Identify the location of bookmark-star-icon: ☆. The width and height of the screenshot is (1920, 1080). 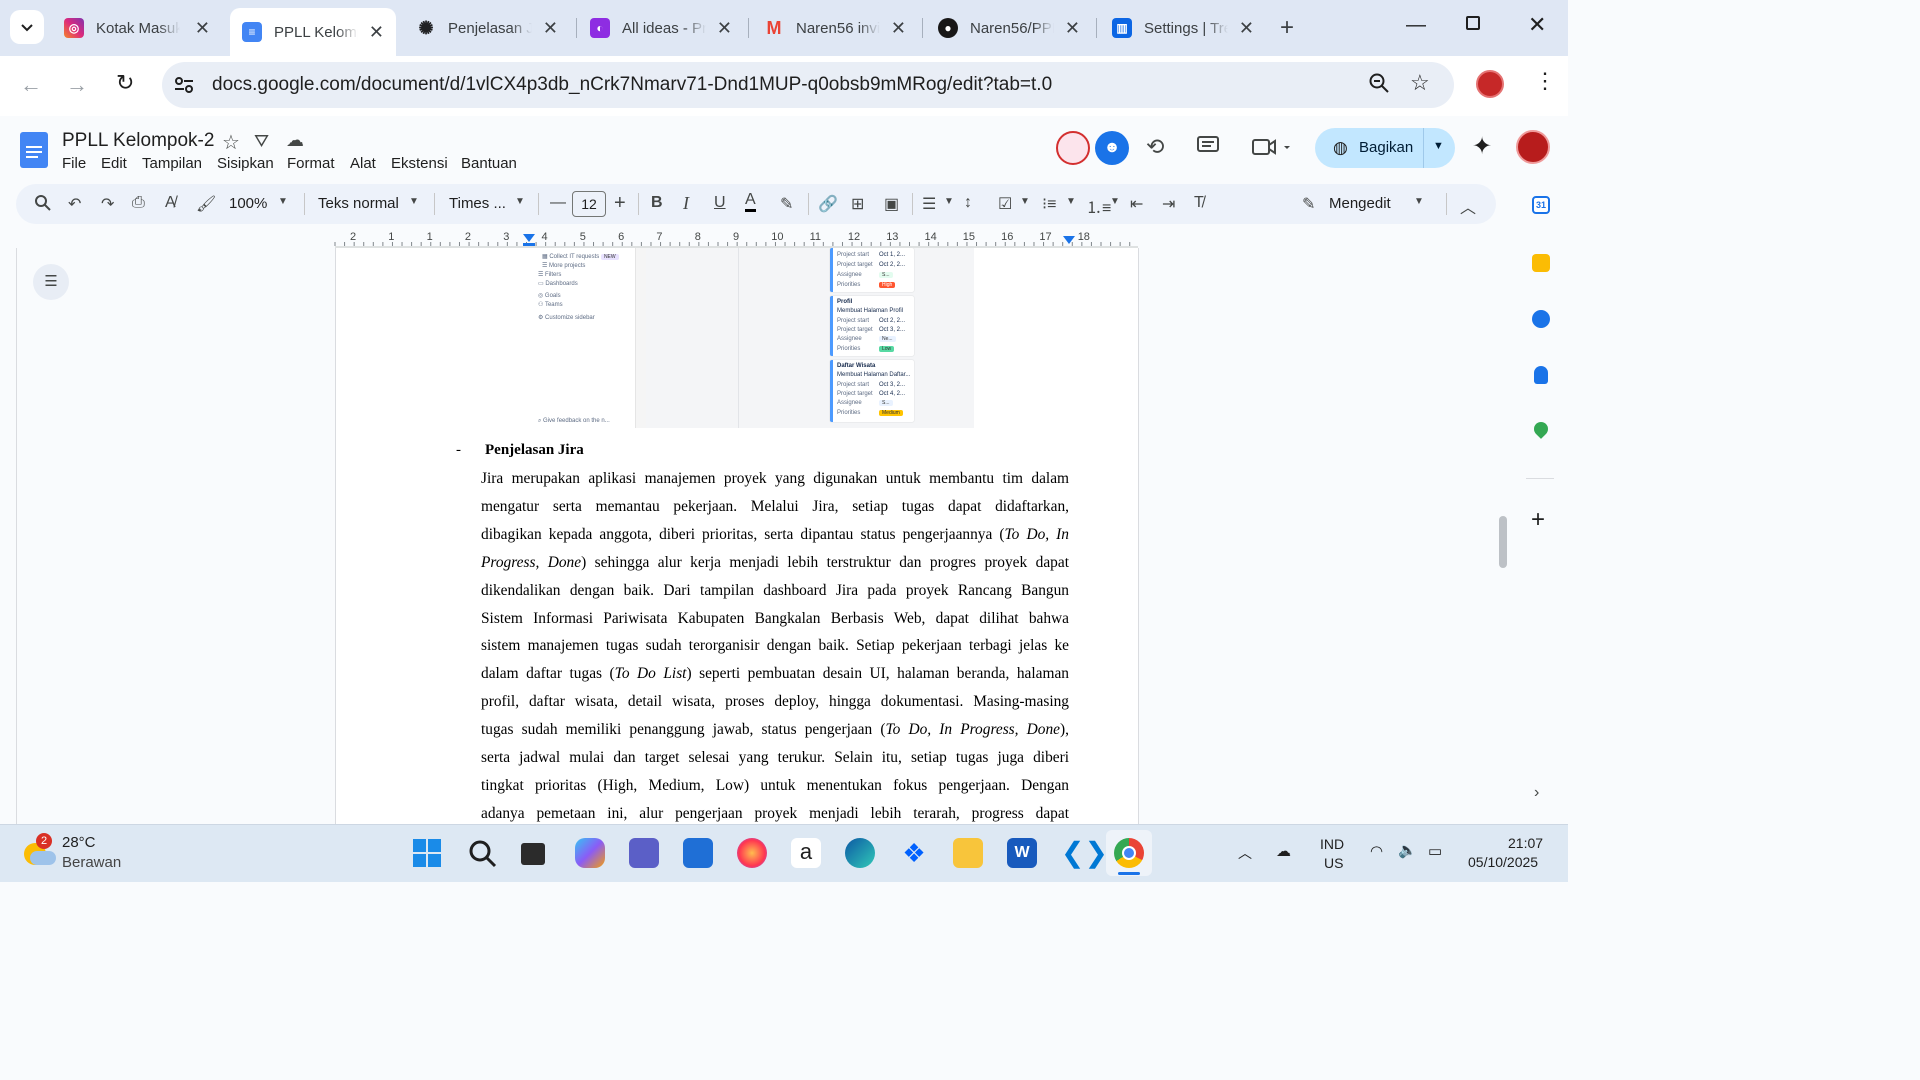
(1420, 83).